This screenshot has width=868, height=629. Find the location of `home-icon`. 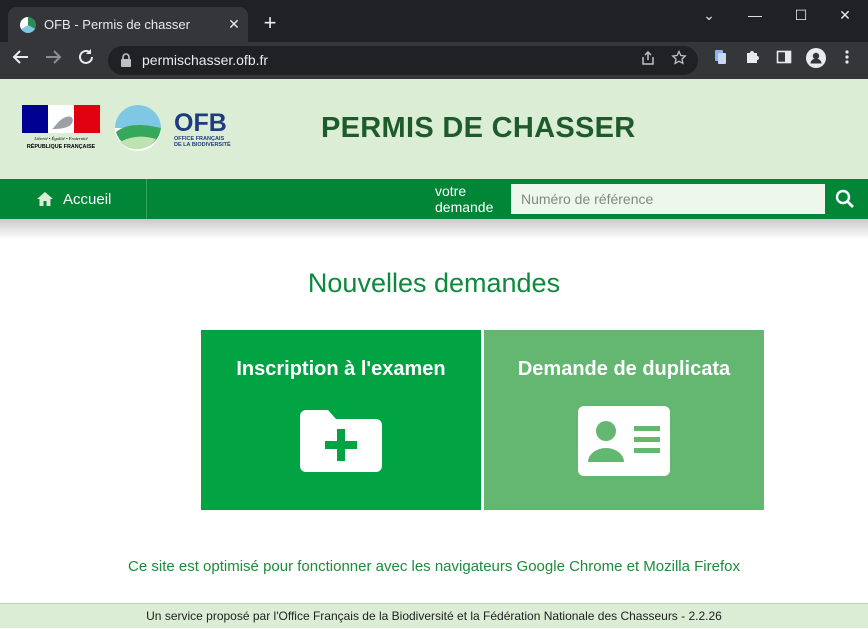

home-icon is located at coordinates (45, 199).